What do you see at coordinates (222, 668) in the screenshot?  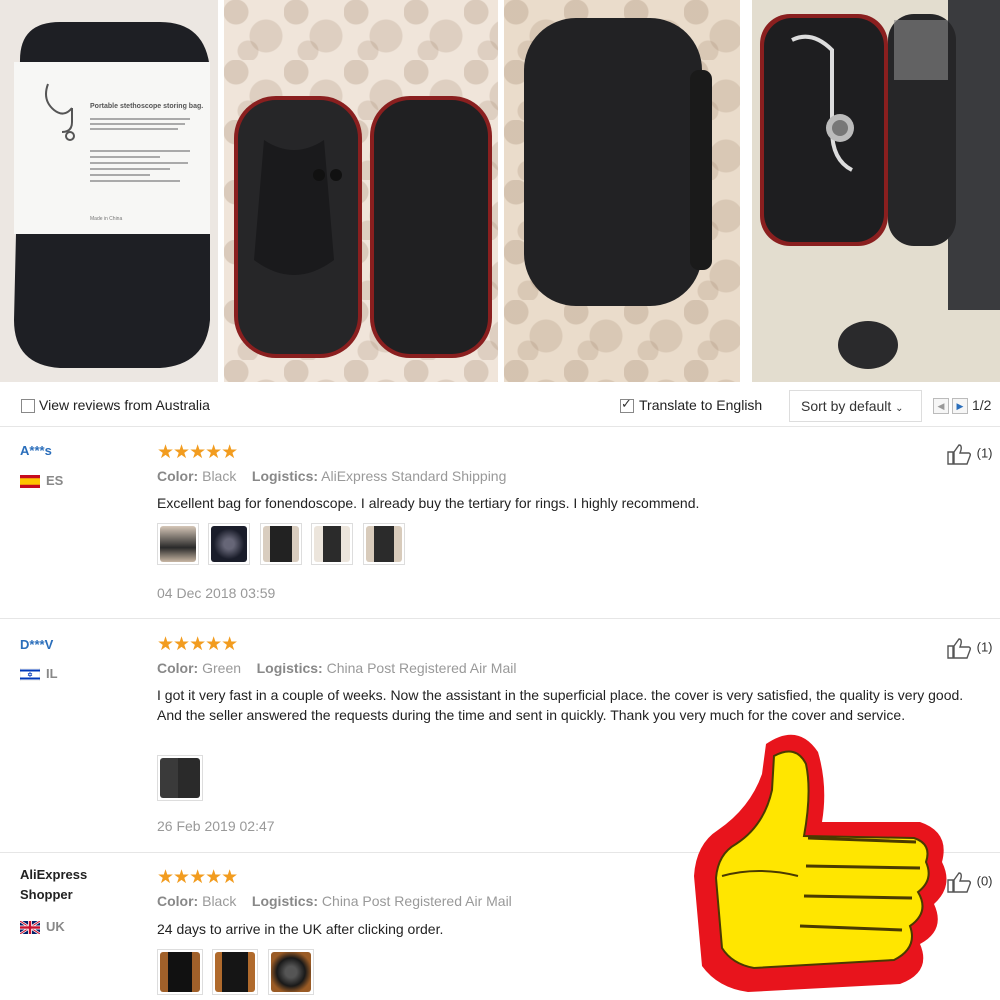 I see `color-value: Green` at bounding box center [222, 668].